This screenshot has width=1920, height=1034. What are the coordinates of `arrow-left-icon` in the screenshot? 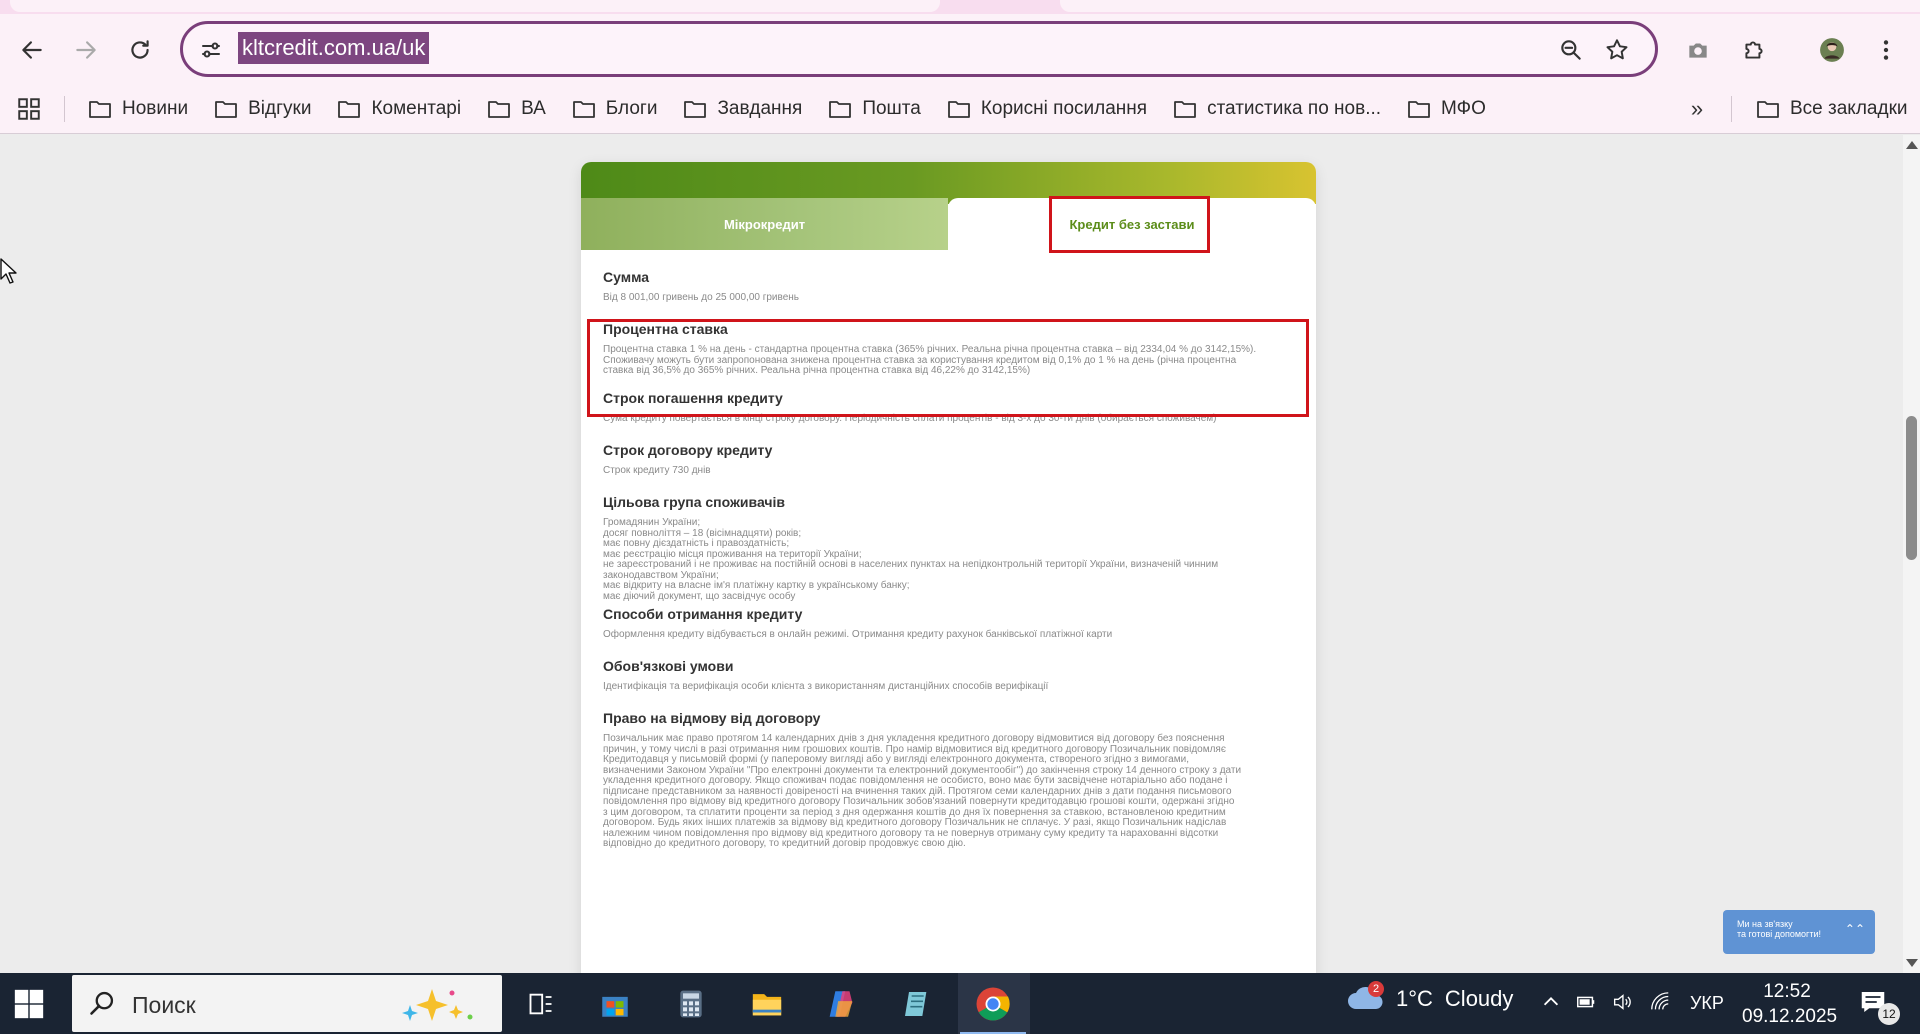 It's located at (32, 50).